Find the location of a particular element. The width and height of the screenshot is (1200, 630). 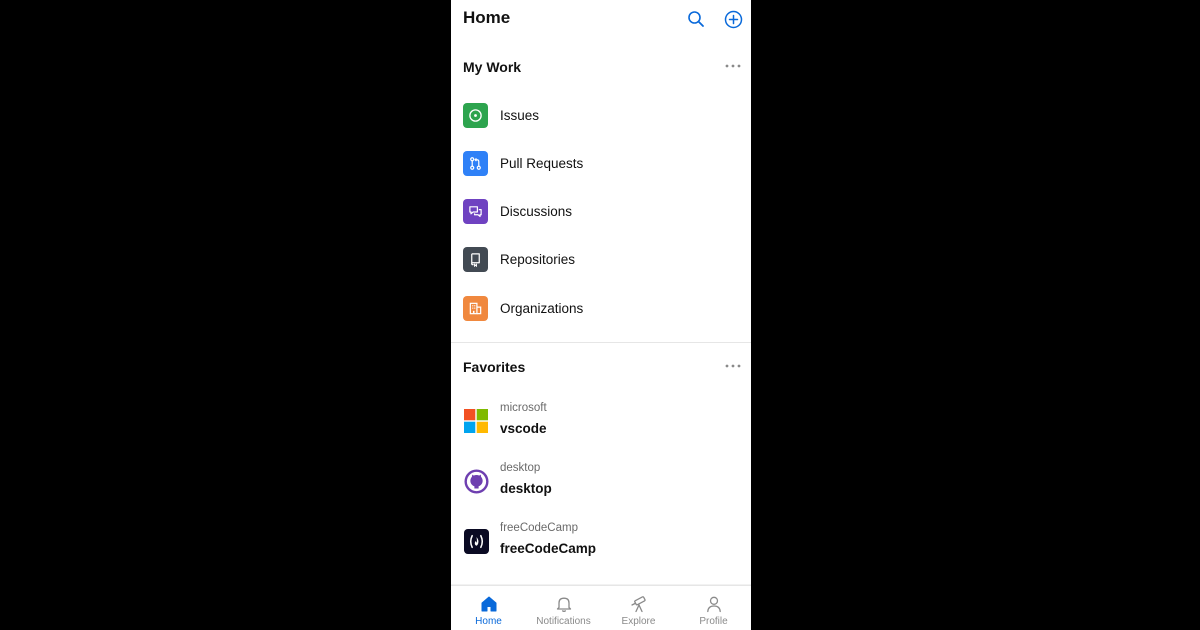

my-work-item-label: Organizations is located at coordinates (542, 308).